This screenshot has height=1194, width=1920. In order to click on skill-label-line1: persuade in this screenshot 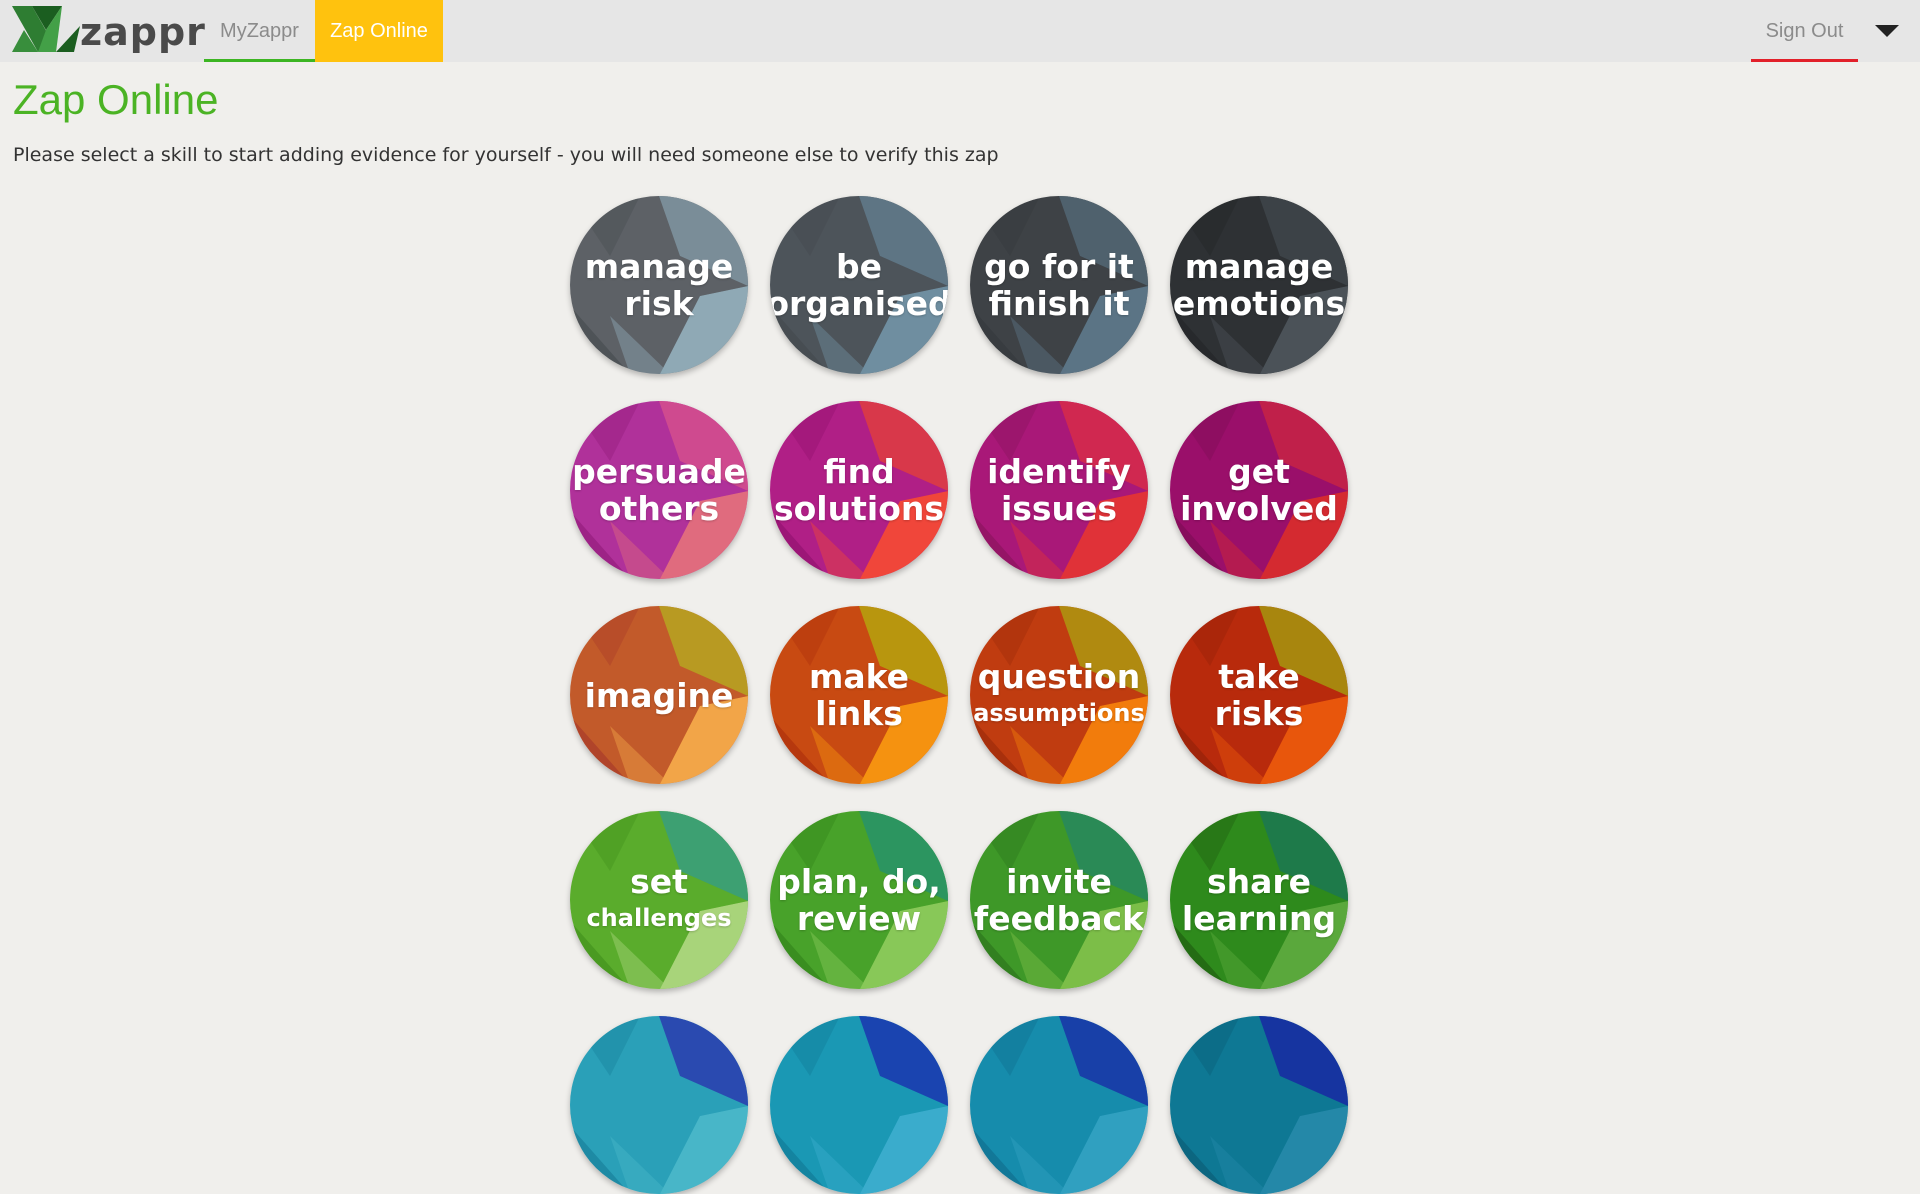, I will do `click(659, 471)`.